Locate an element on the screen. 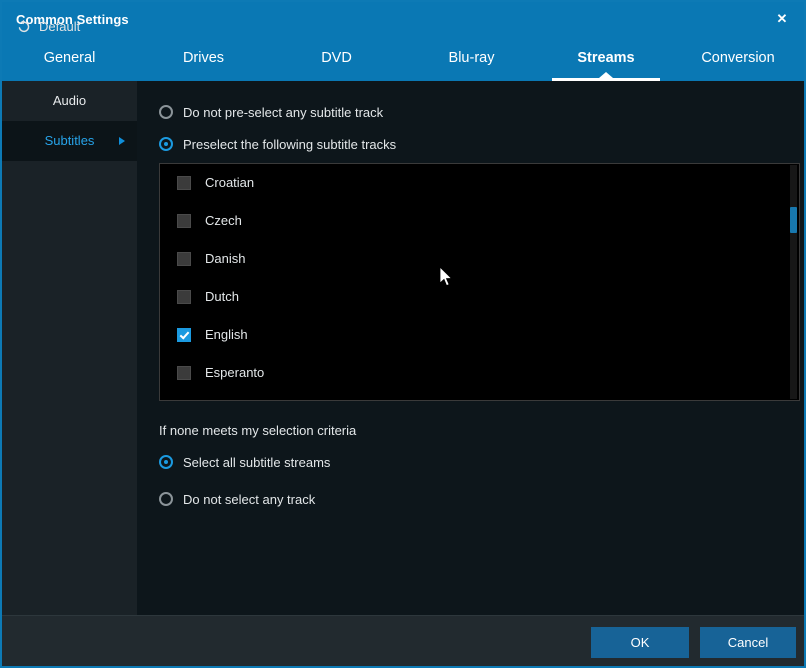  tab-conversion: Conversion is located at coordinates (738, 59).